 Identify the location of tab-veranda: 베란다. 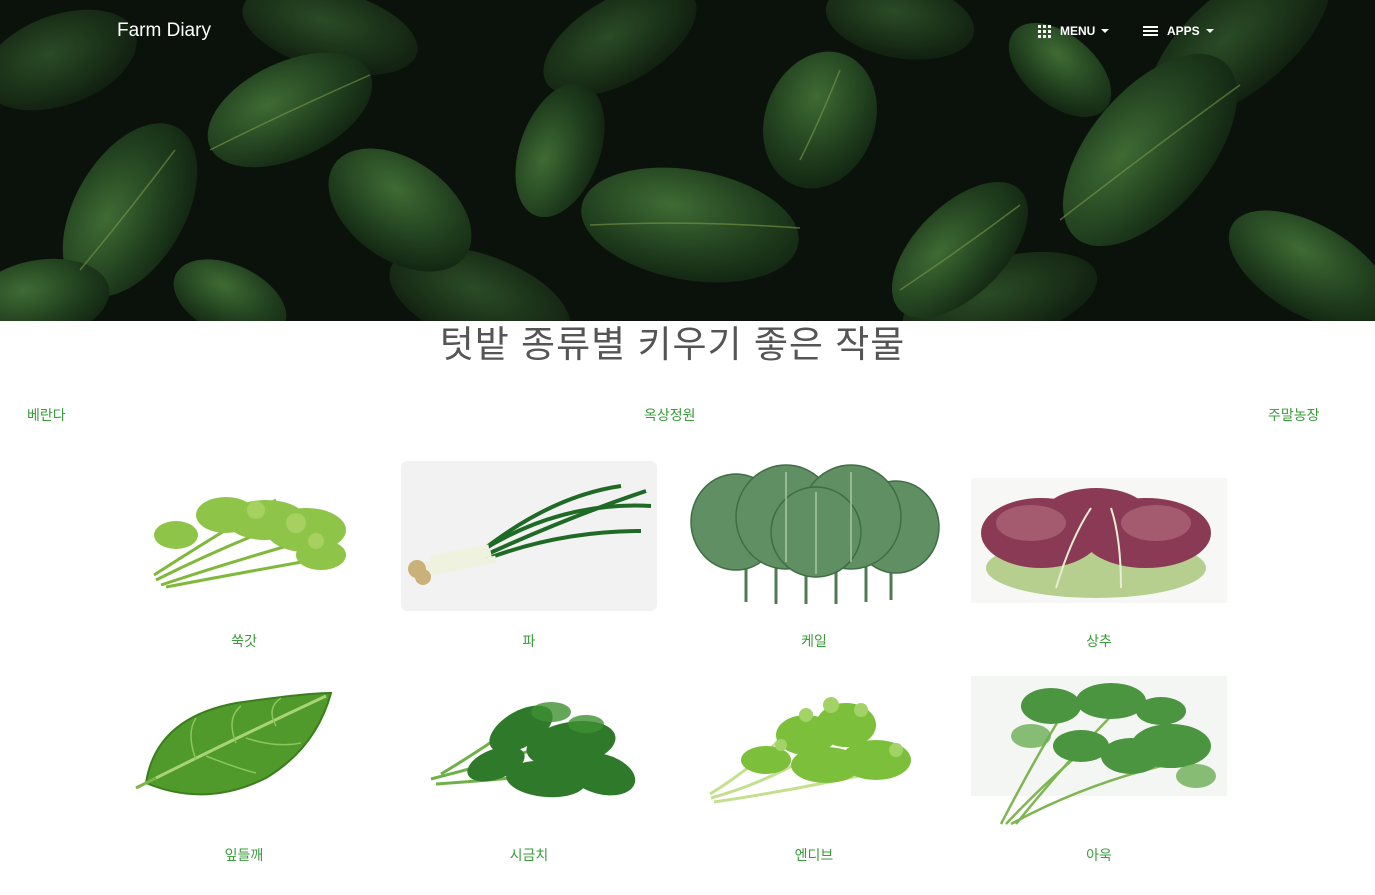
(46, 415).